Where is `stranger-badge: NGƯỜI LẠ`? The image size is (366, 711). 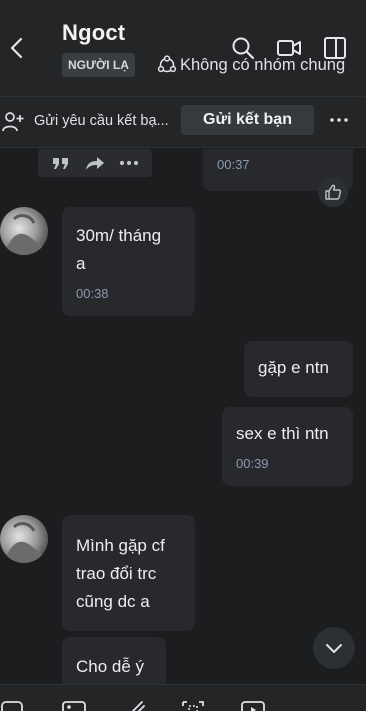 stranger-badge: NGƯỜI LẠ is located at coordinates (98, 65).